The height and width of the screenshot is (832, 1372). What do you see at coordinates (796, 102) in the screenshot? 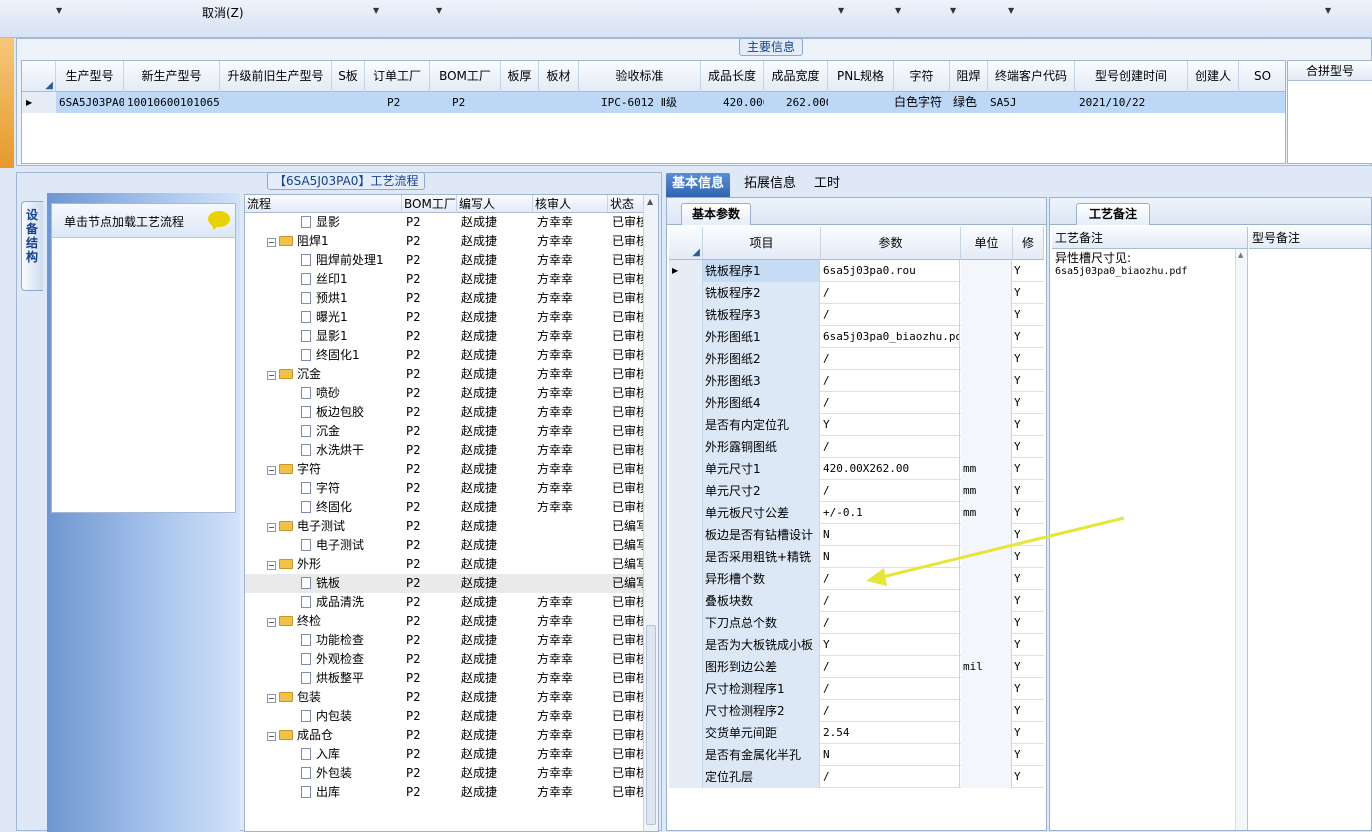
I see `cell-width: 262.000` at bounding box center [796, 102].